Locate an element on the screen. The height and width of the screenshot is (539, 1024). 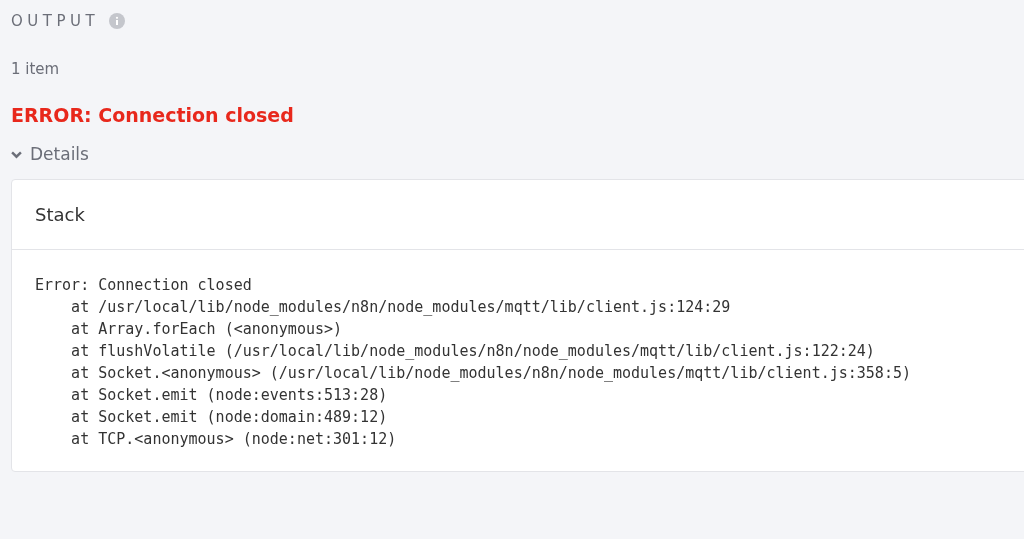
error-message: ERROR: Connection closed is located at coordinates (152, 115).